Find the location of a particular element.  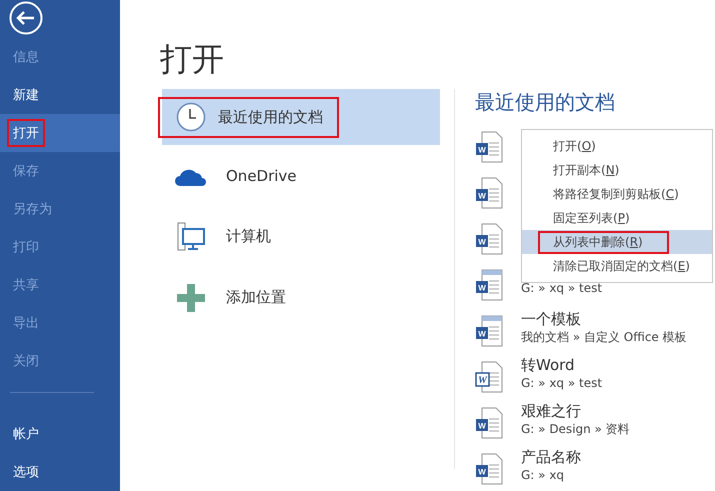

document-name: 产品名称 is located at coordinates (551, 456).